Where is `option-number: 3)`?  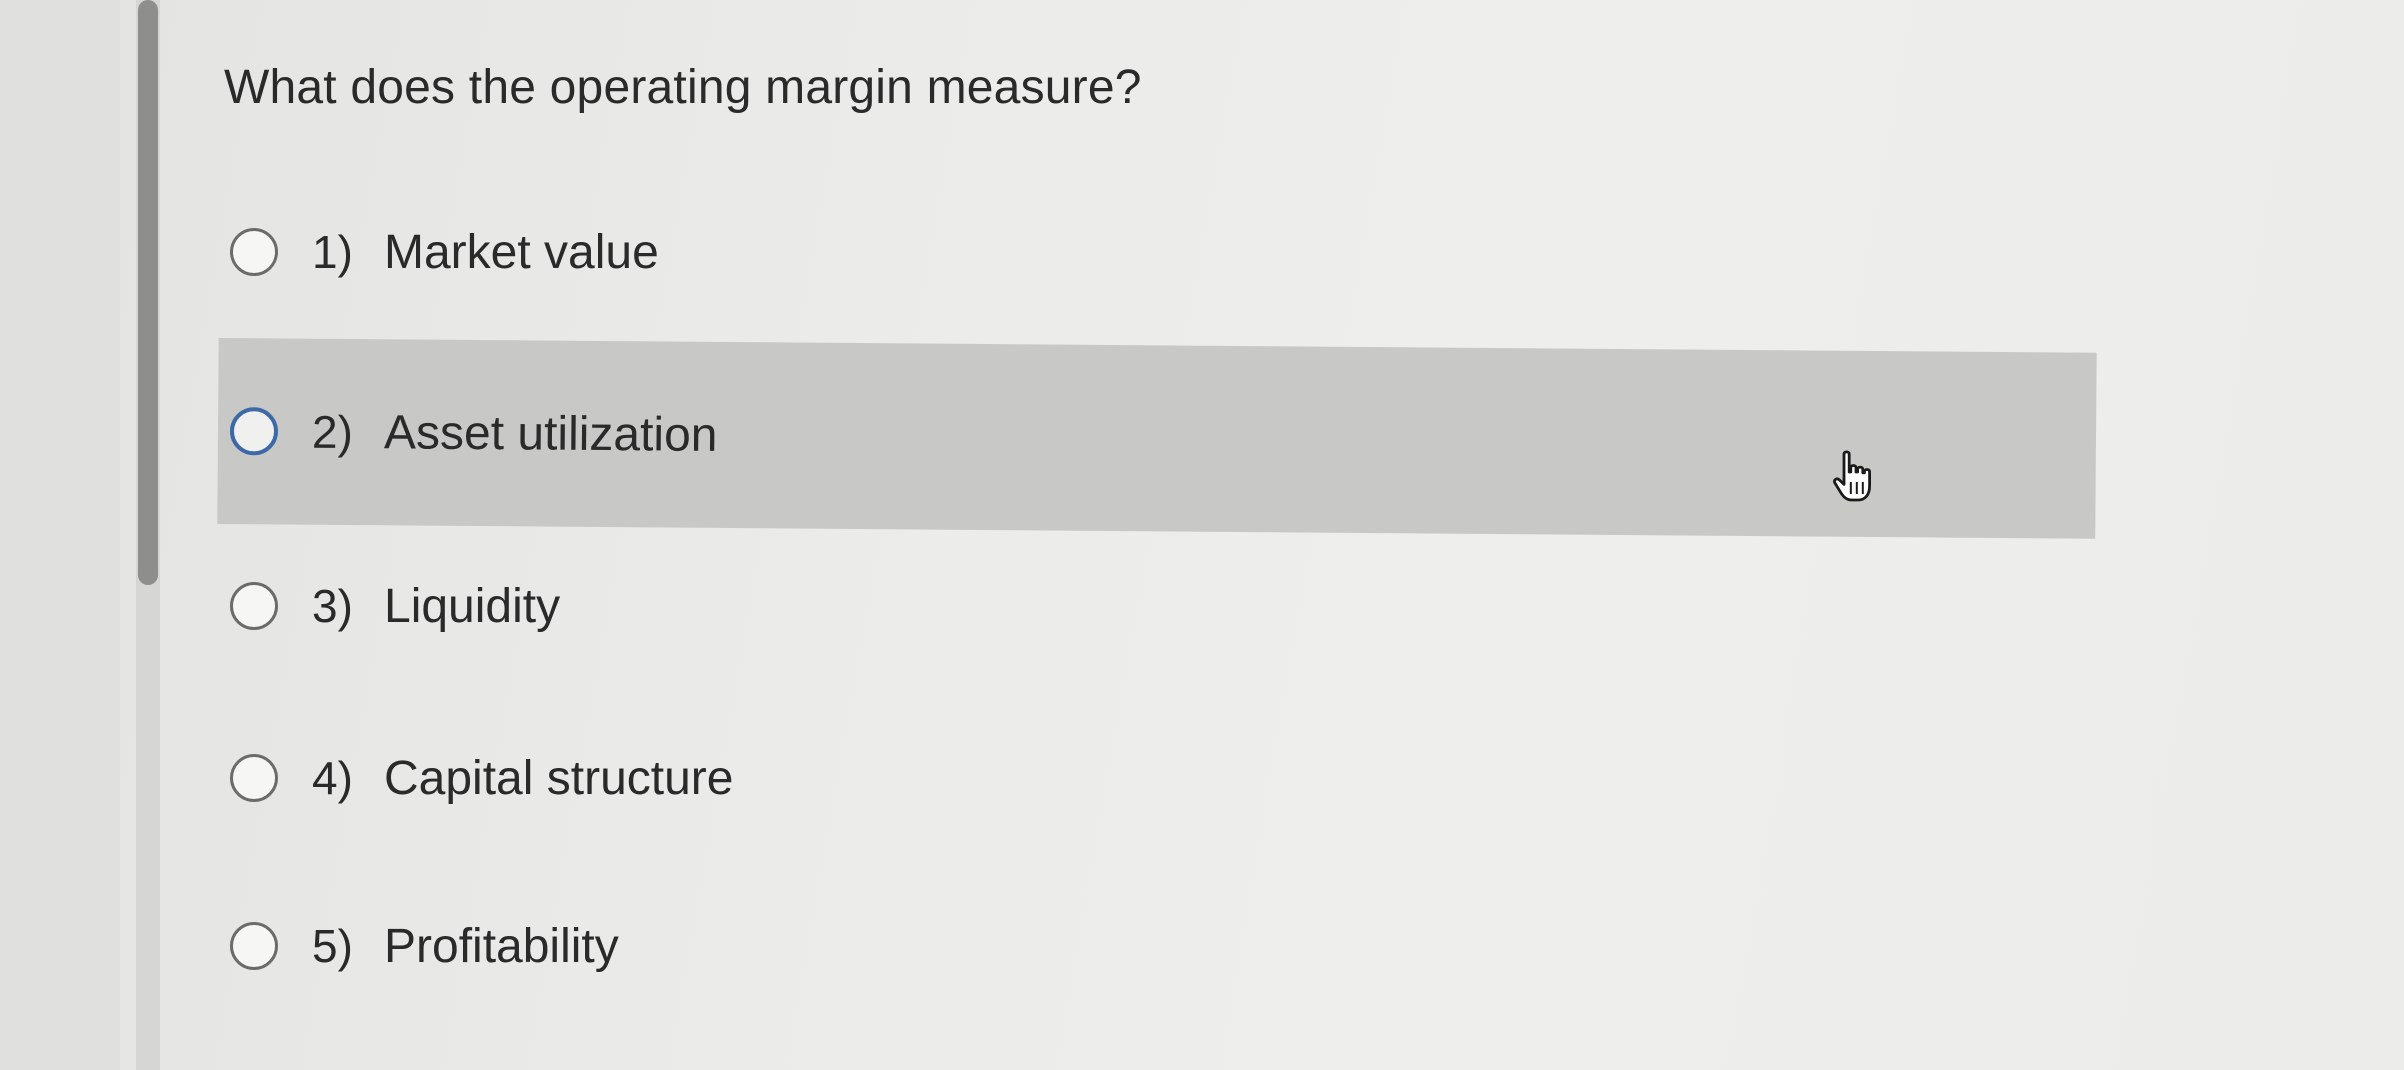
option-number: 3) is located at coordinates (332, 606).